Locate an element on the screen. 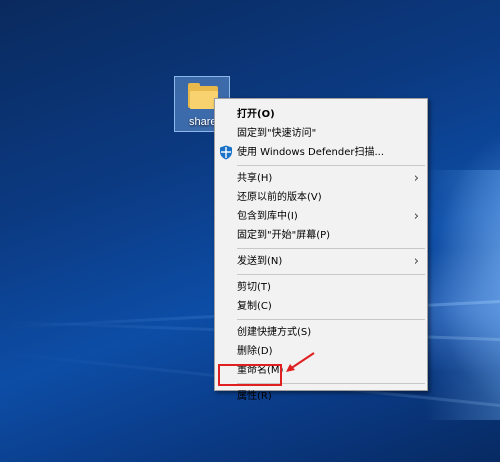 The width and height of the screenshot is (500, 462). red-arrow-annotation is located at coordinates (300, 362).